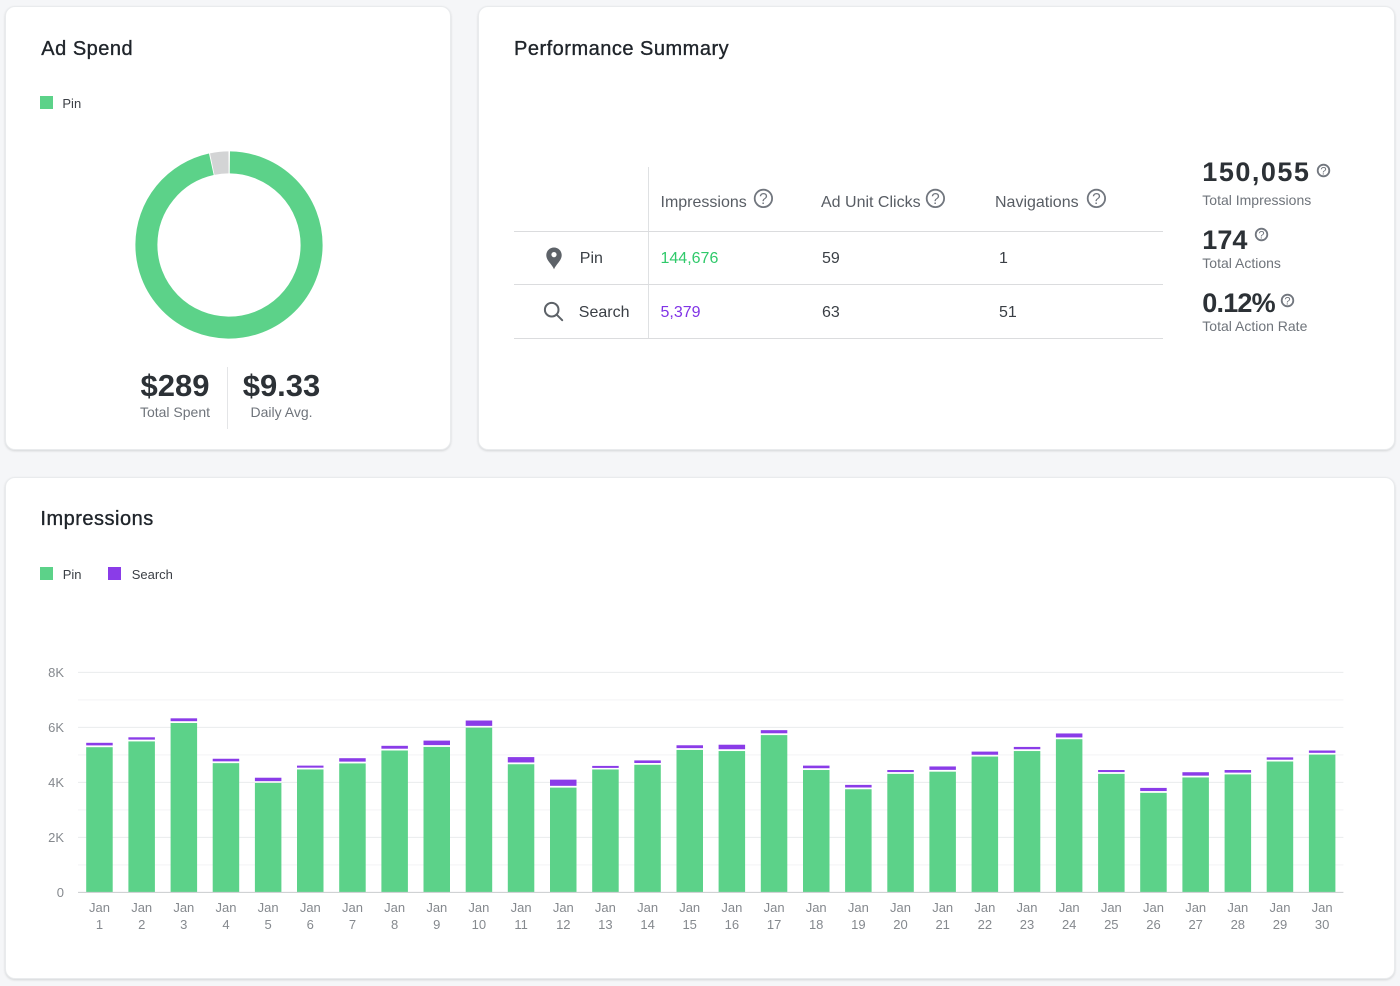  Describe the element at coordinates (1027, 924) in the screenshot. I see `svg-text: 23` at that location.